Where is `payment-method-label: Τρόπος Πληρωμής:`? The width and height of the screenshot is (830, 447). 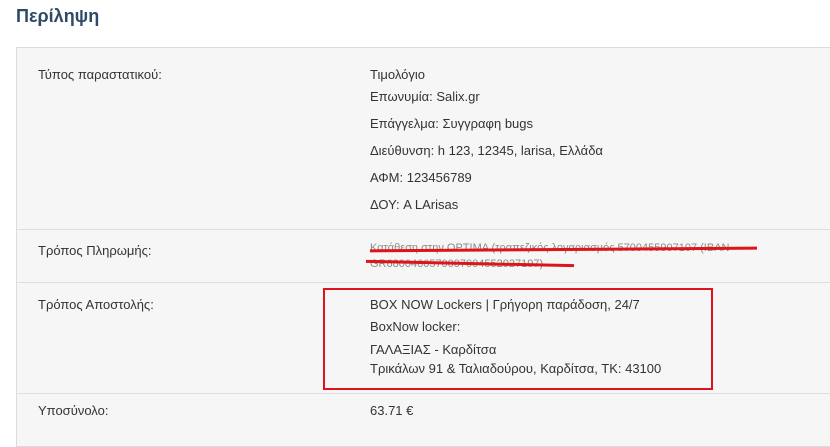 payment-method-label: Τρόπος Πληρωμής: is located at coordinates (95, 250).